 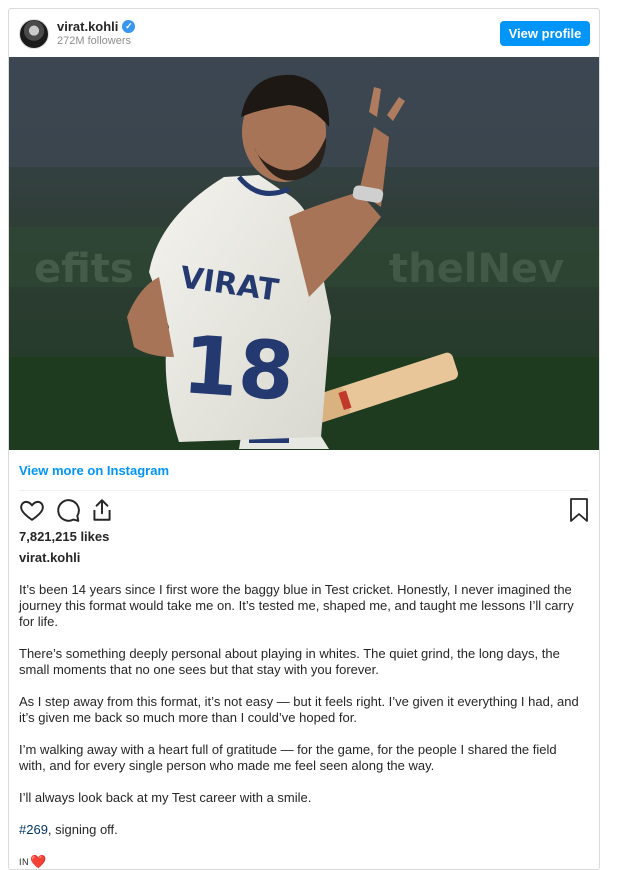 I want to click on username: virat.kohli, so click(x=87, y=26).